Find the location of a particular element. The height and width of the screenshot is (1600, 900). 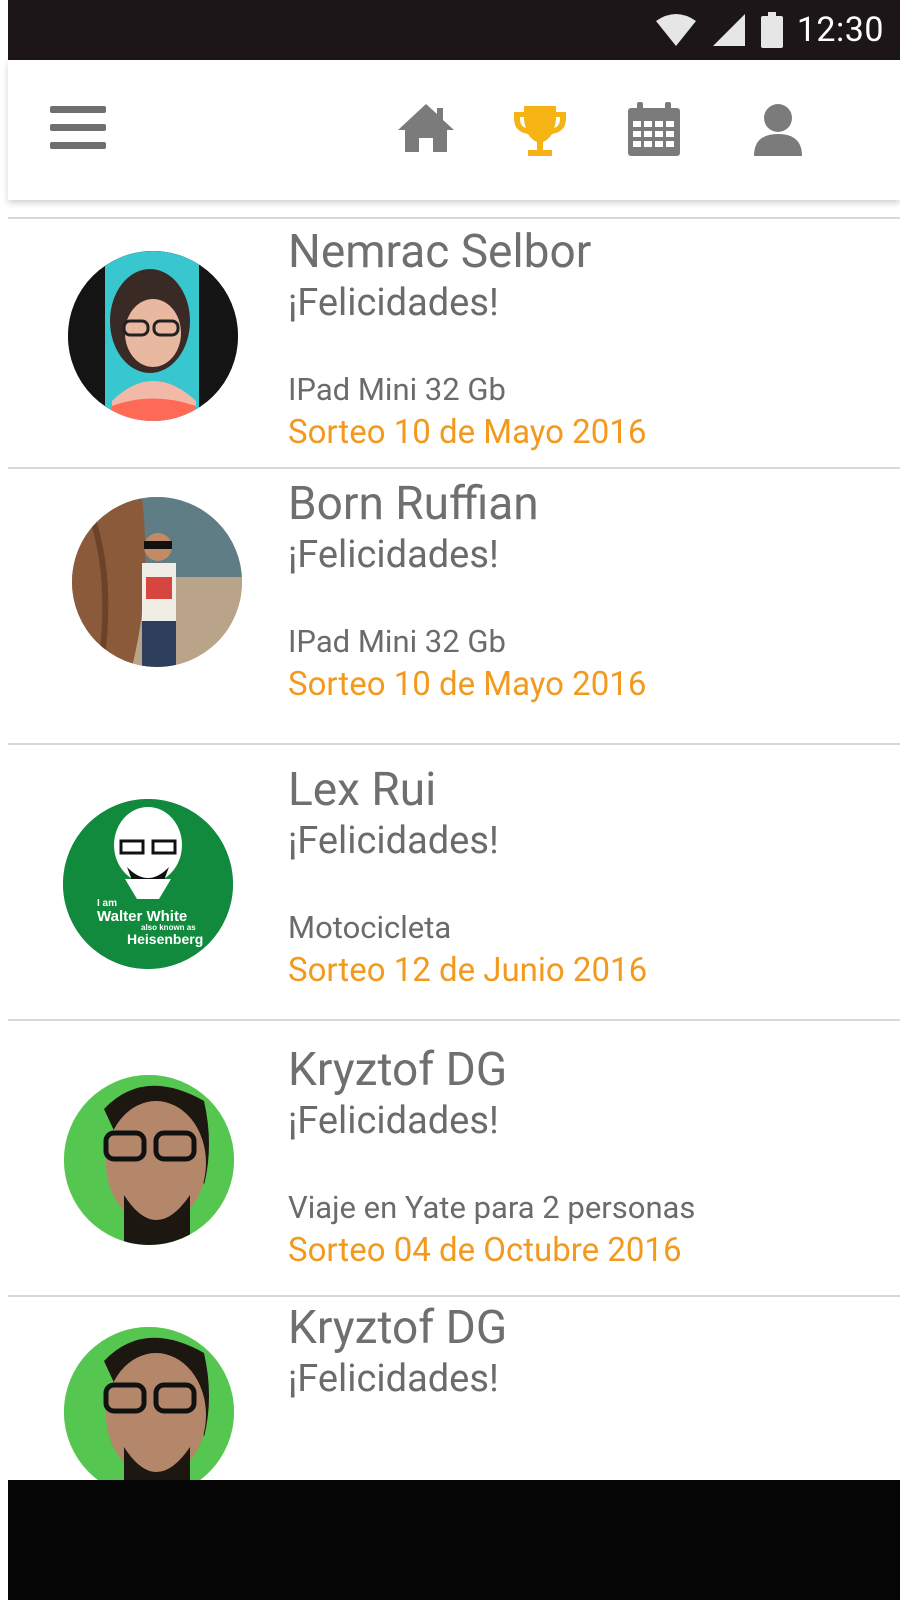

winner-name: Nemrac Selbor is located at coordinates (440, 252).